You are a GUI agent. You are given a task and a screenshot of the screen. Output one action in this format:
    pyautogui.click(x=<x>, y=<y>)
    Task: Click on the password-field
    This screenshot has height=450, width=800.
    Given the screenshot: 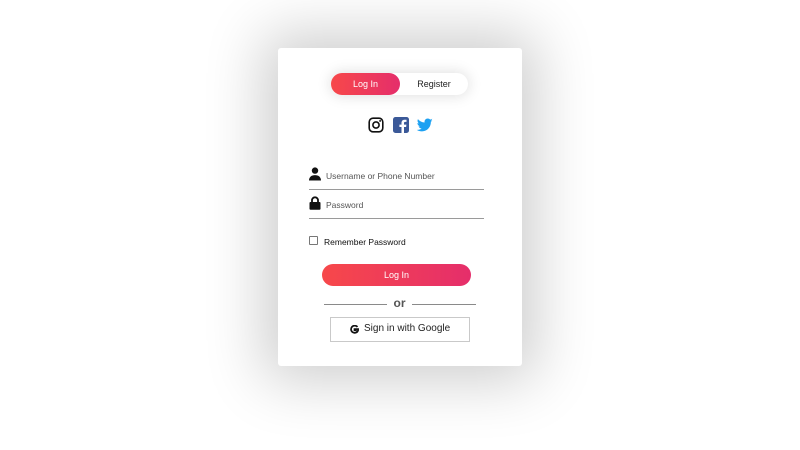 What is the action you would take?
    pyautogui.click(x=396, y=207)
    